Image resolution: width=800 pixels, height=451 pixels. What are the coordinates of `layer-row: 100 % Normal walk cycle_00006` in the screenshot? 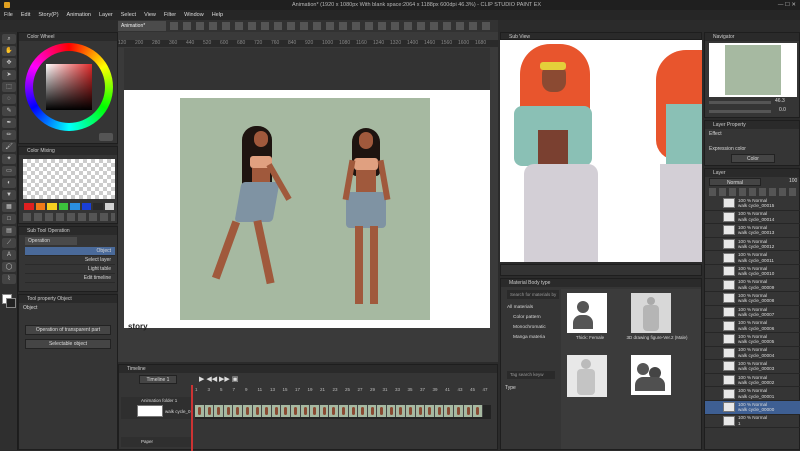 It's located at (752, 326).